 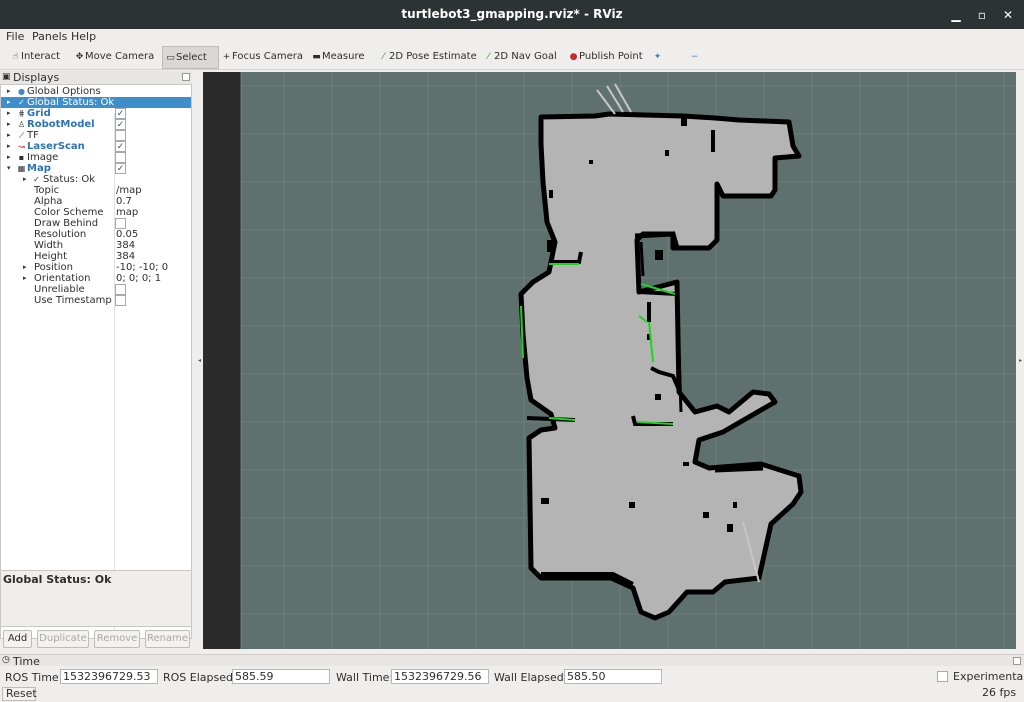 I want to click on remove-button: Remove, so click(x=117, y=639).